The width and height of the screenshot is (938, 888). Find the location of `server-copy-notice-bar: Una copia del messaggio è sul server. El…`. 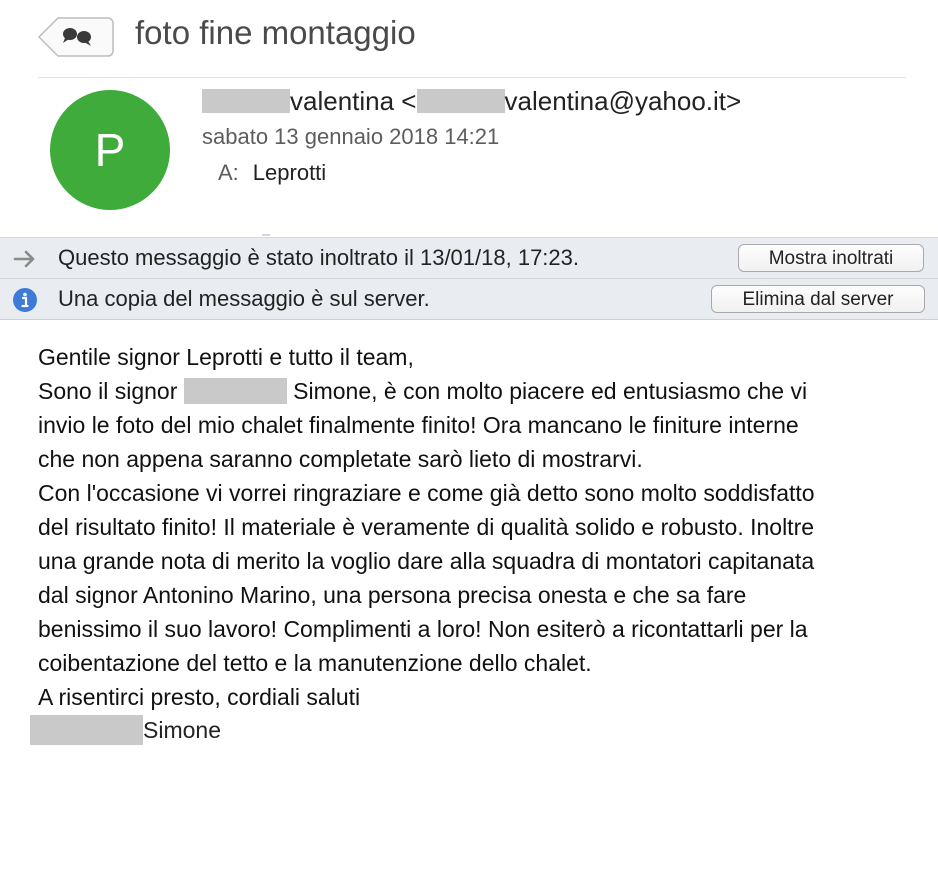

server-copy-notice-bar: Una copia del messaggio è sul server. El… is located at coordinates (469, 299).